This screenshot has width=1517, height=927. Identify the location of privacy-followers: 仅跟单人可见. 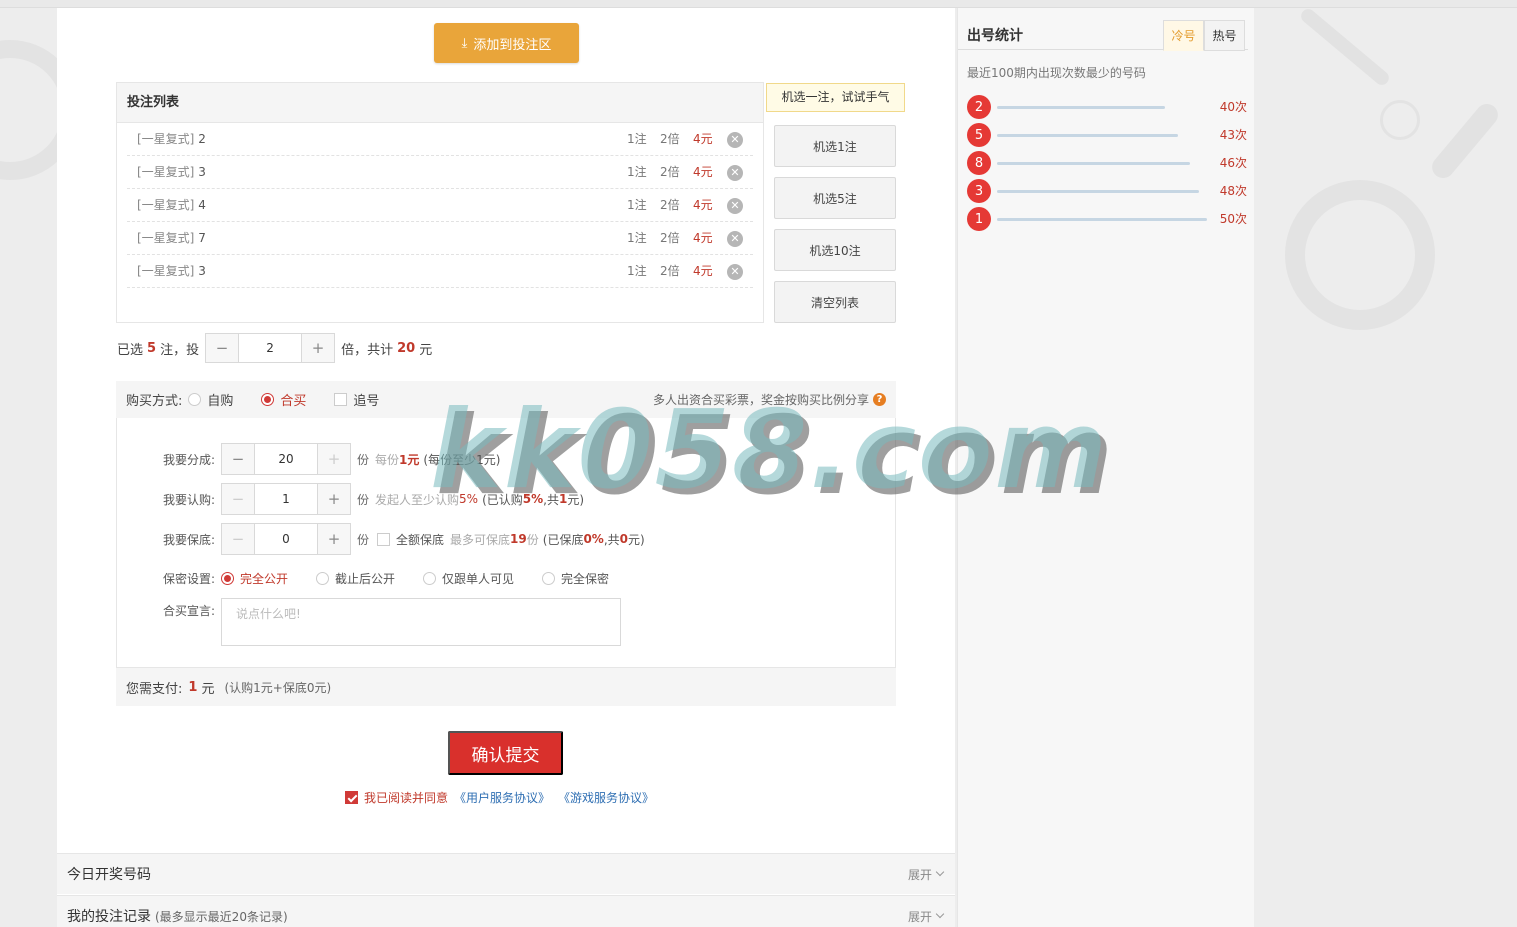
(468, 578).